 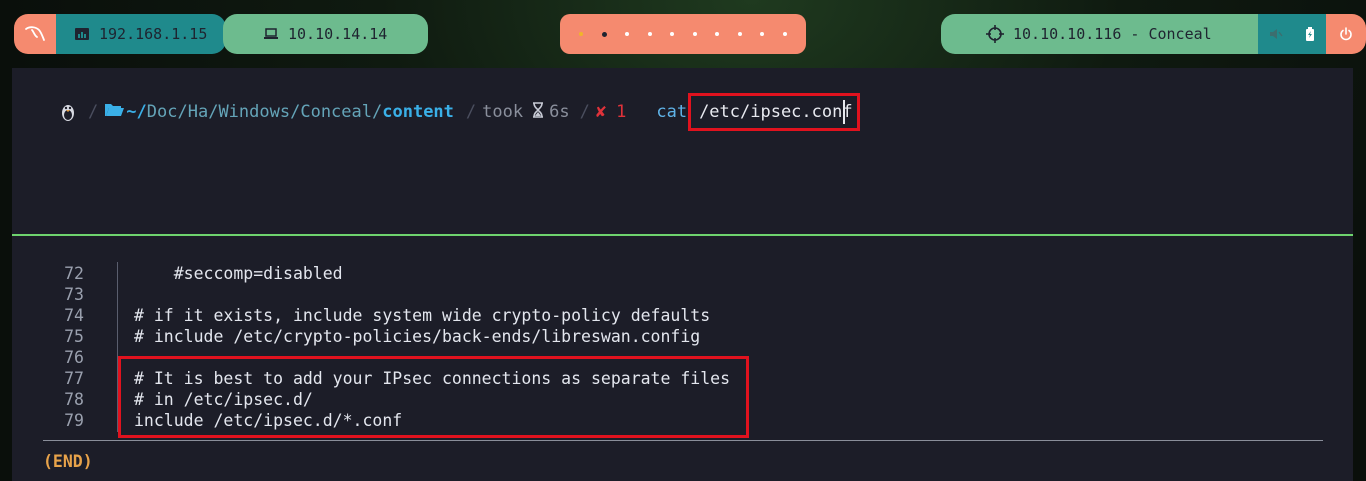 I want to click on command-highlight-box, so click(x=774, y=112).